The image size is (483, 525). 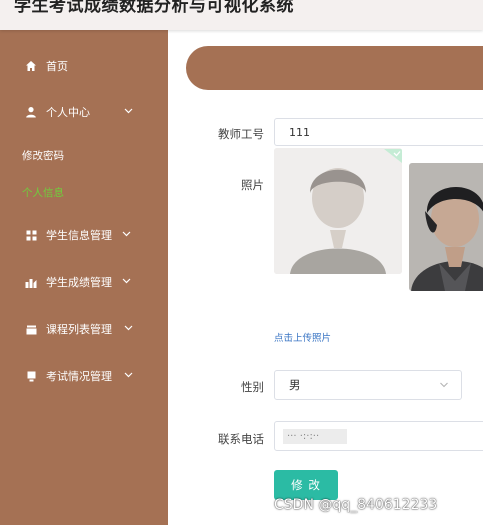 What do you see at coordinates (31, 112) in the screenshot?
I see `user-icon` at bounding box center [31, 112].